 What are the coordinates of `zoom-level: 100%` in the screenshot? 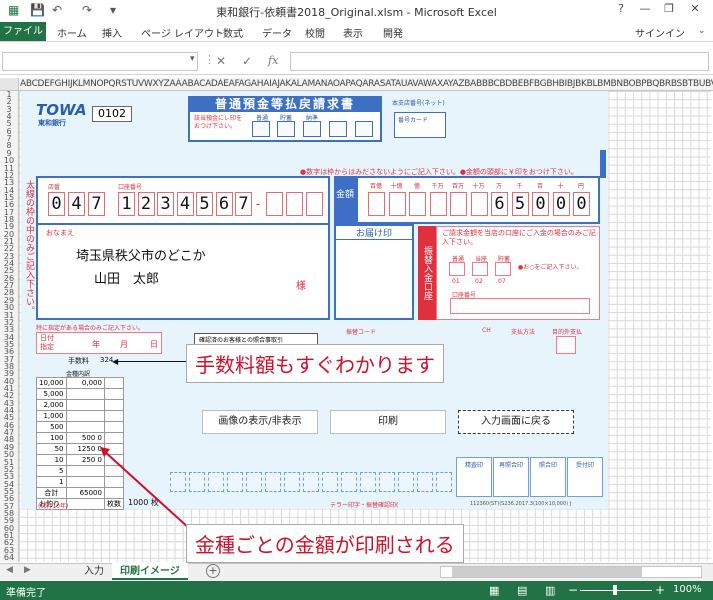 It's located at (687, 589).